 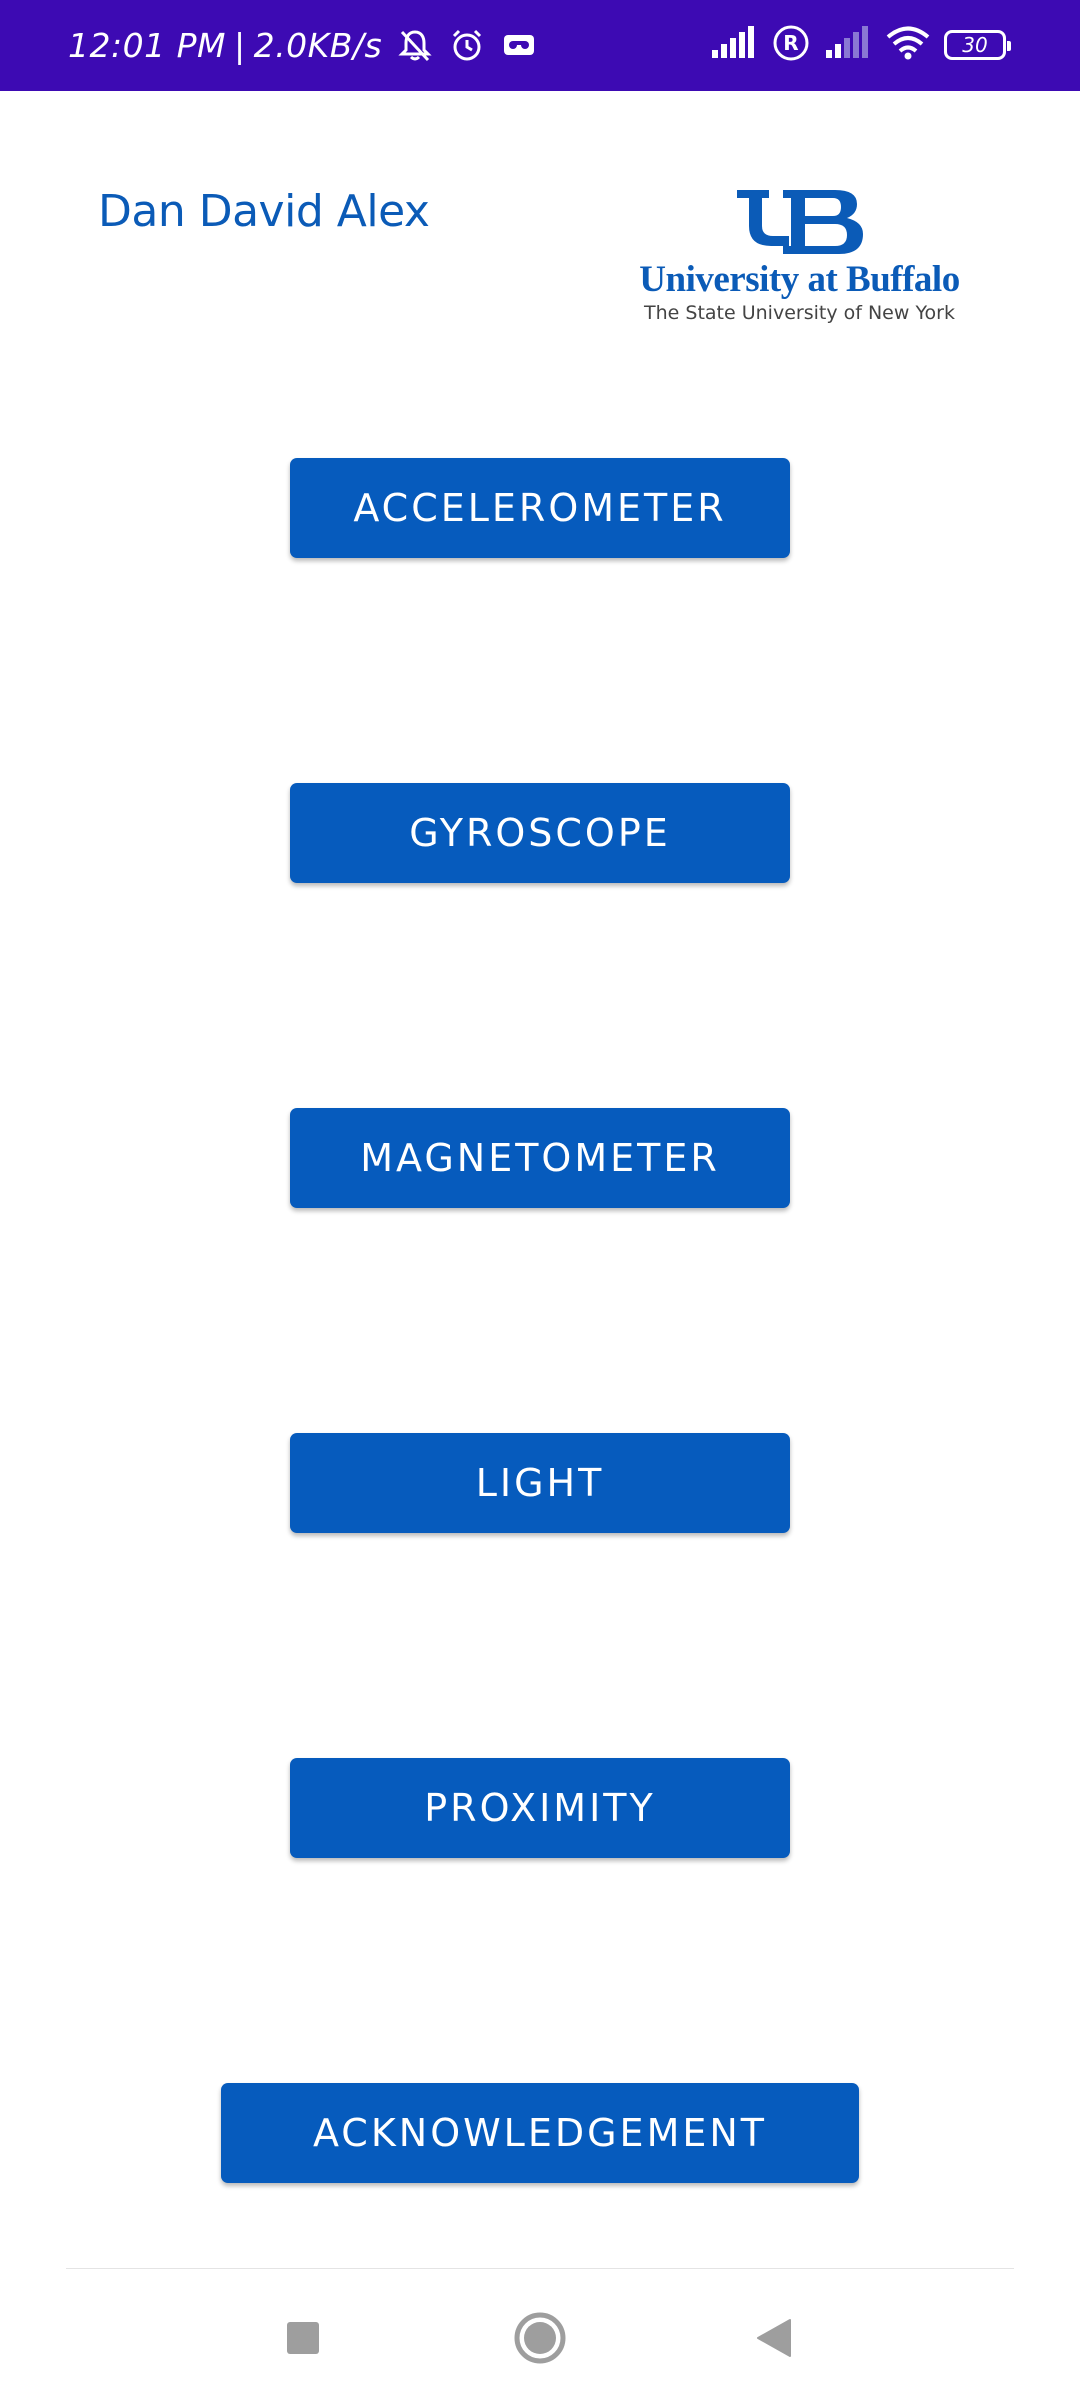 I want to click on magnetometer-button: MAGNETOMETER, so click(x=540, y=1158).